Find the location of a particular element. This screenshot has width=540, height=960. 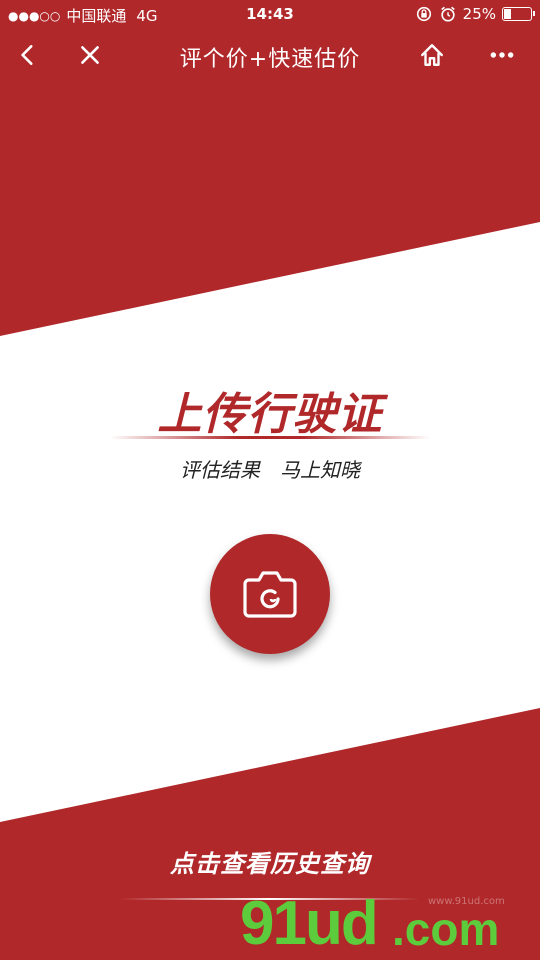

battery-percent: 25% is located at coordinates (479, 14).